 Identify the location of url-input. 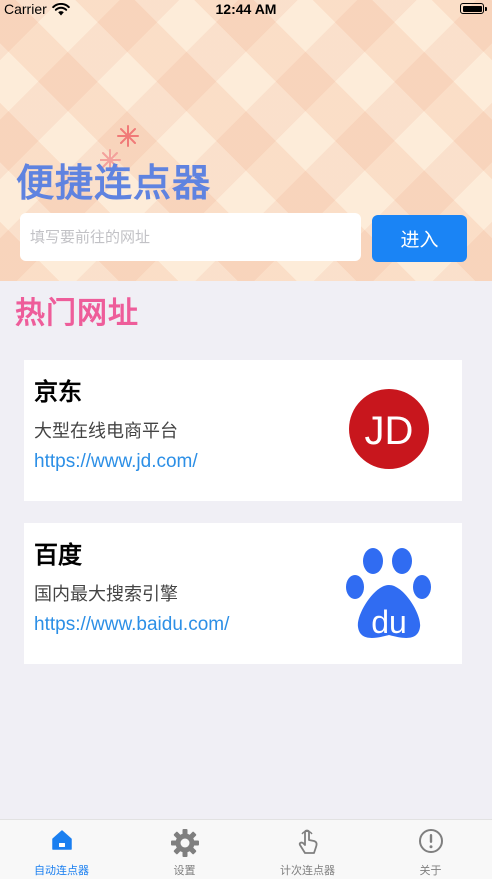
(190, 237).